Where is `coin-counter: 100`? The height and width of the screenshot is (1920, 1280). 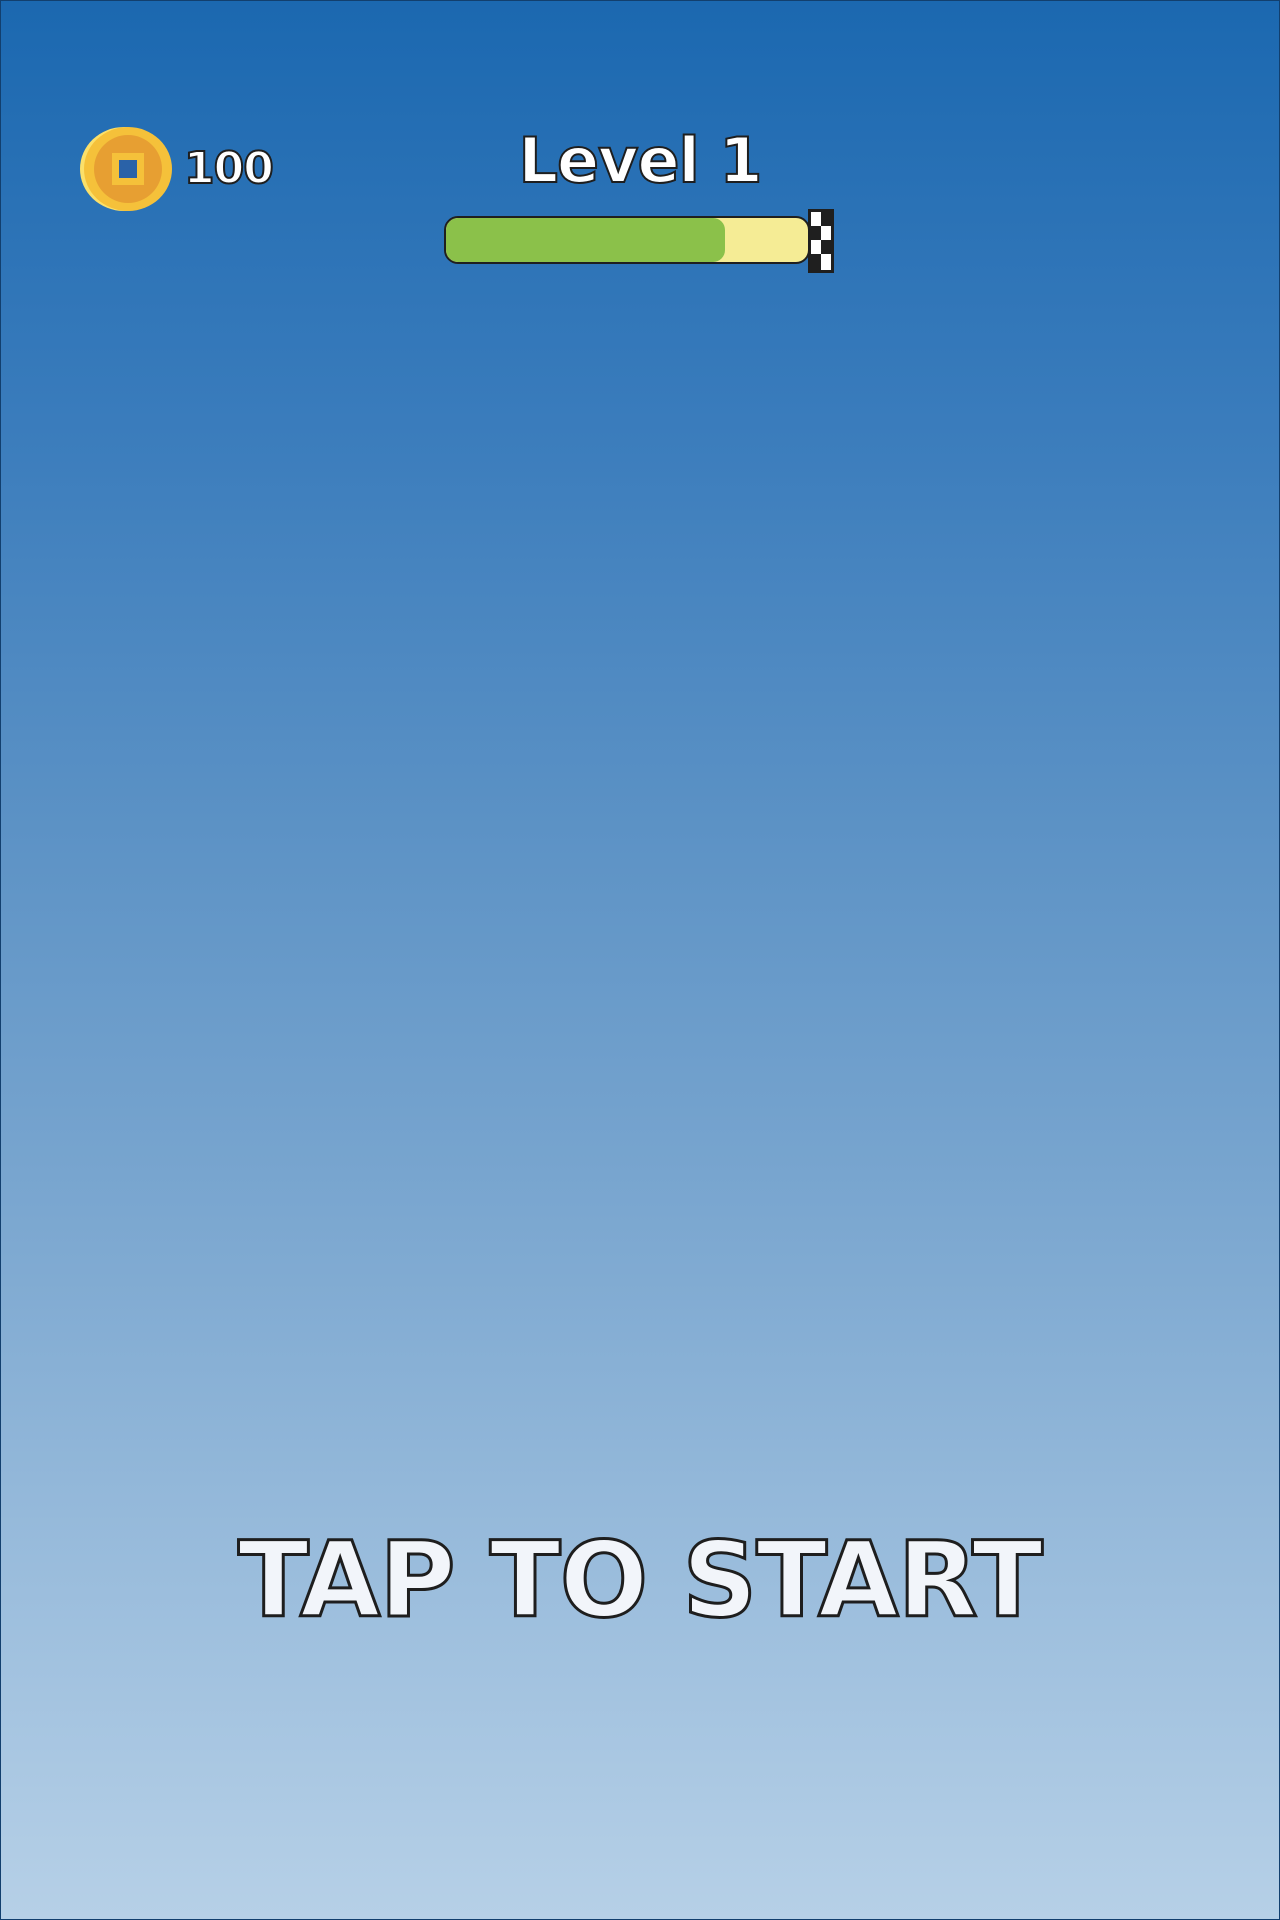 coin-counter: 100 is located at coordinates (176, 169).